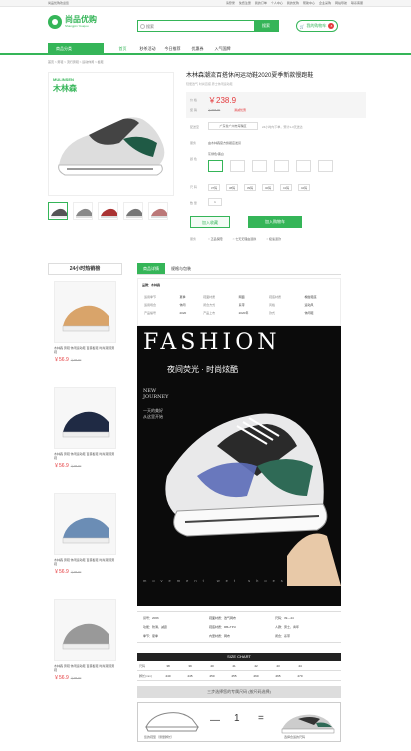  What do you see at coordinates (209, 313) in the screenshot?
I see `spec-key: 产品上市` at bounding box center [209, 313].